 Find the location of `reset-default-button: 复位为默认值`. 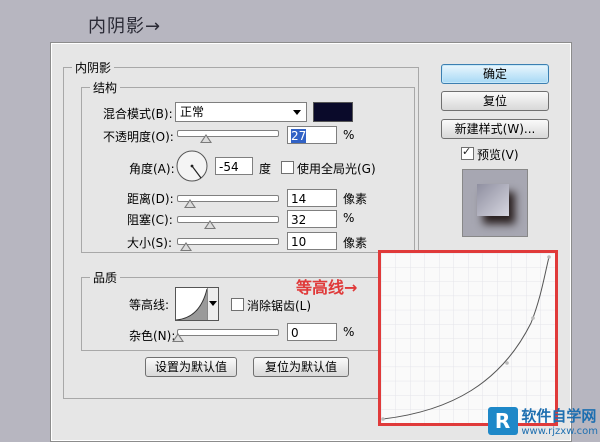

reset-default-button: 复位为默认值 is located at coordinates (301, 367).